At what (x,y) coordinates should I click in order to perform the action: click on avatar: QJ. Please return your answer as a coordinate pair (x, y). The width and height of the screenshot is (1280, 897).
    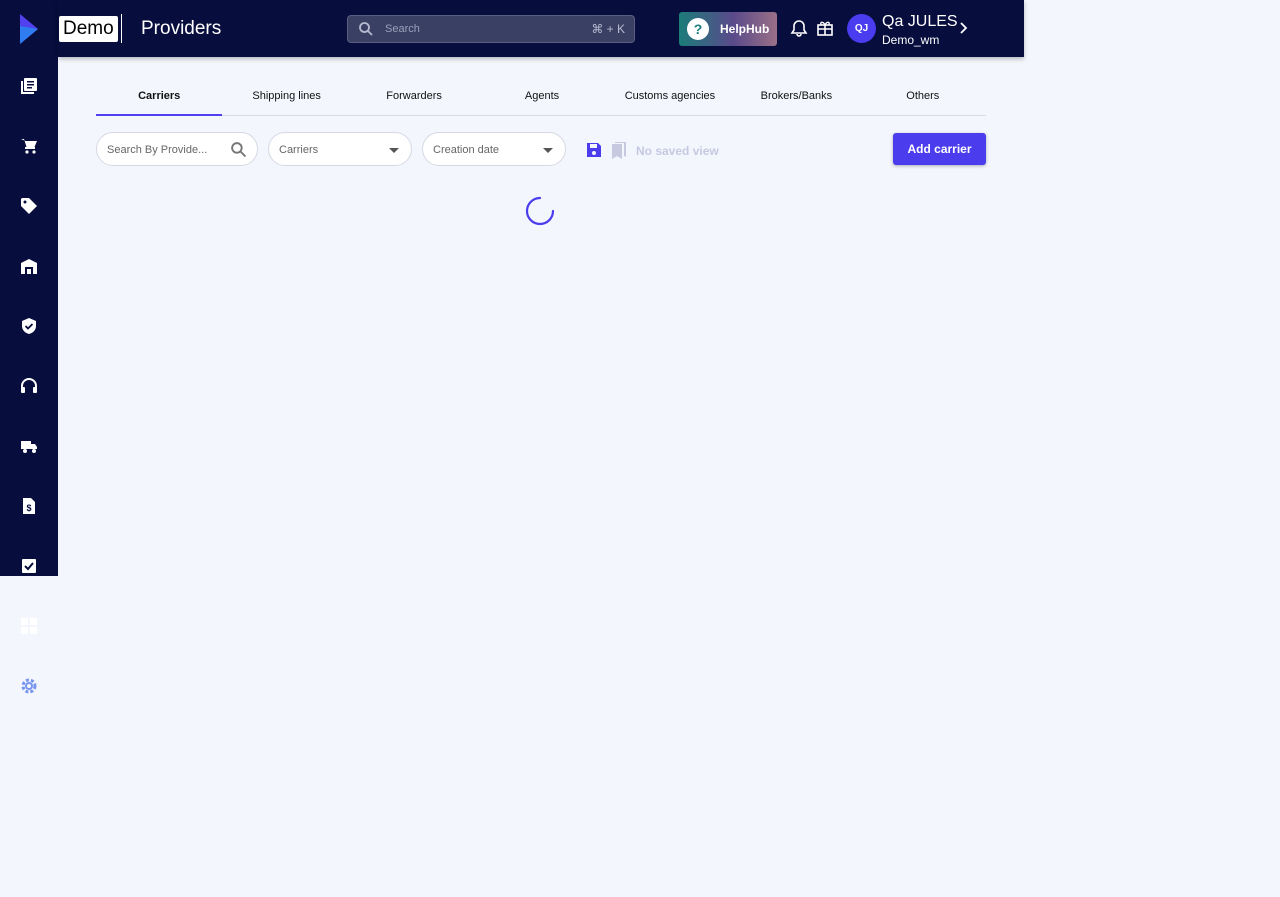
    Looking at the image, I should click on (861, 28).